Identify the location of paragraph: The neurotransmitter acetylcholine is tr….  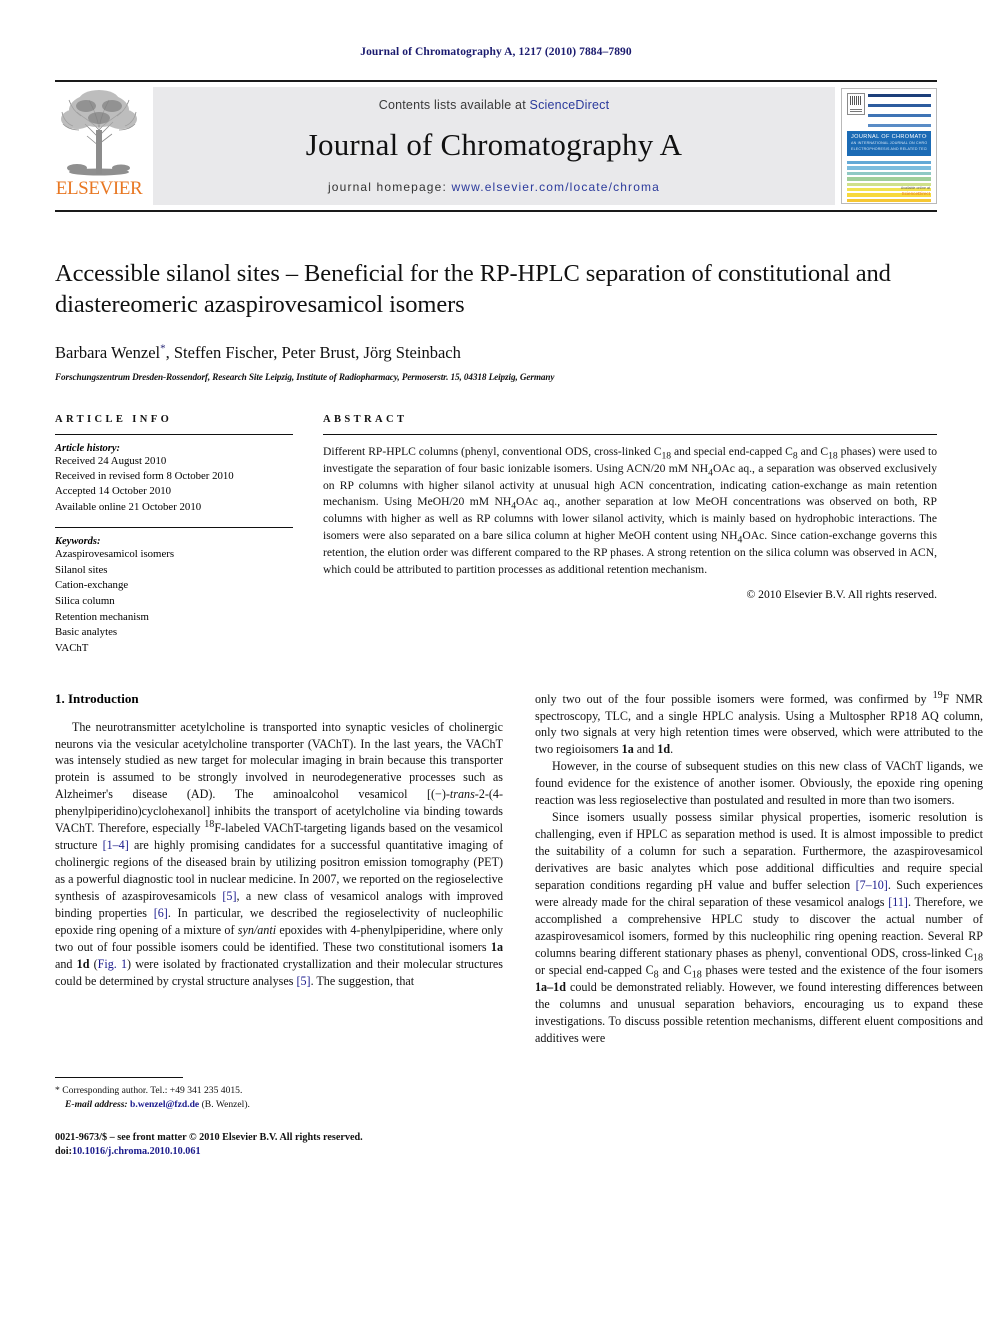
(279, 854).